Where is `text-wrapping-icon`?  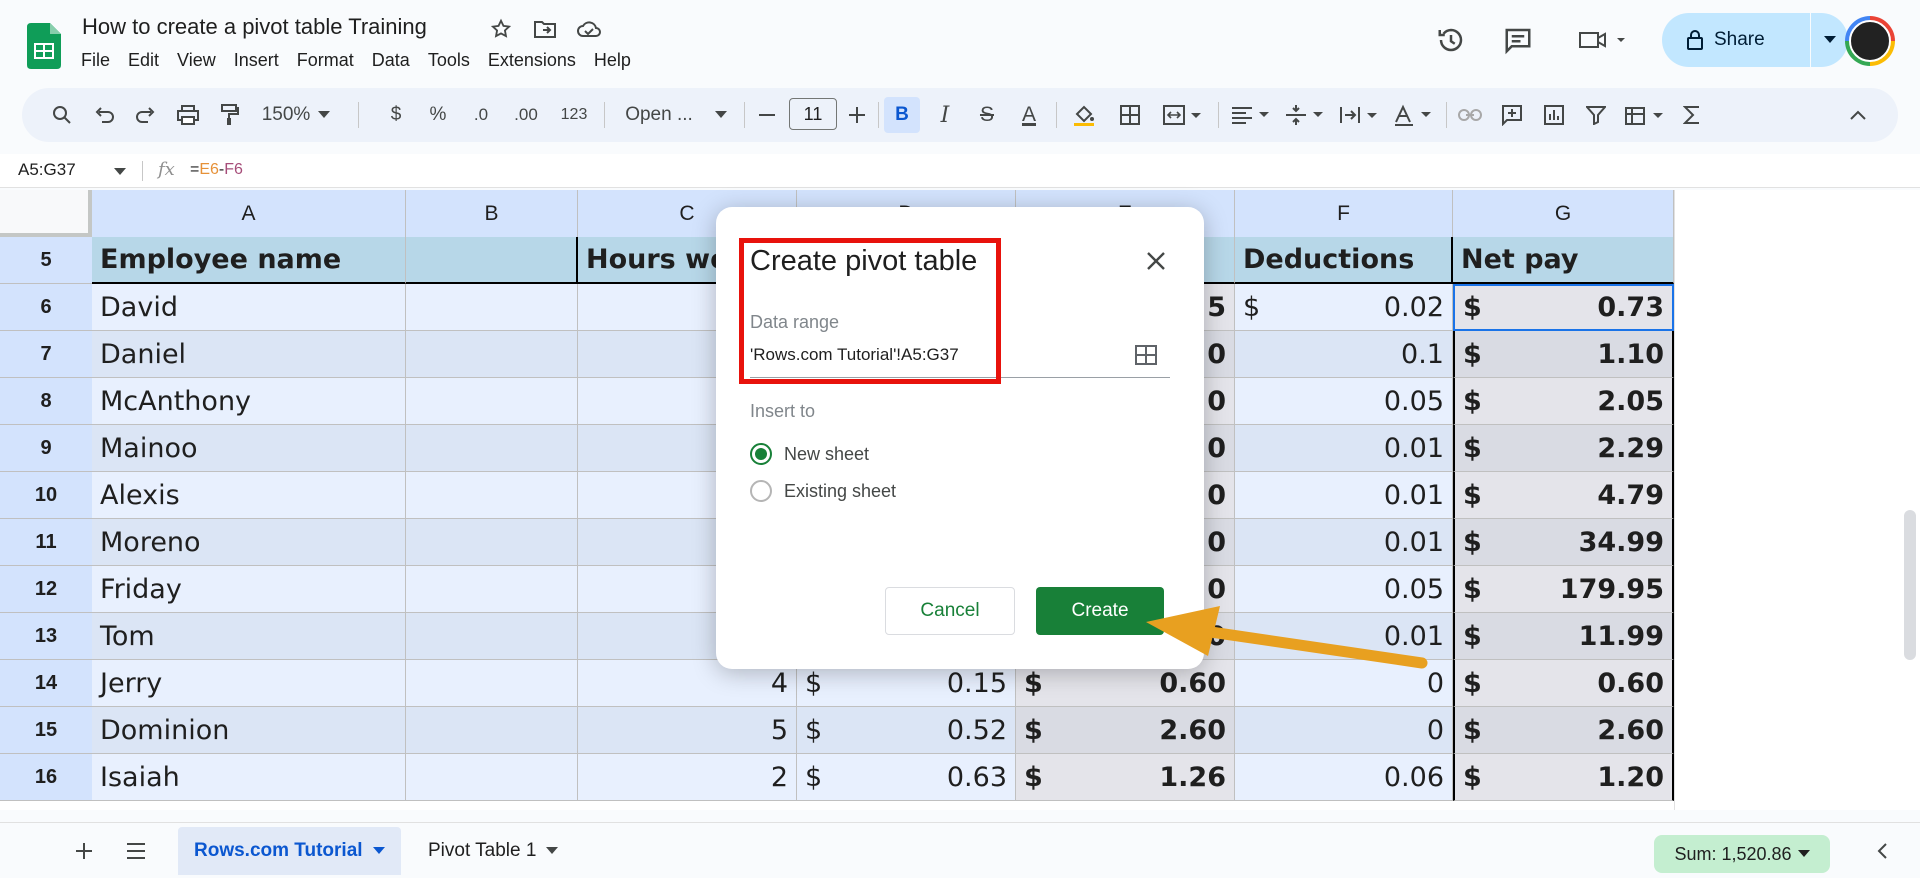
text-wrapping-icon is located at coordinates (1359, 115).